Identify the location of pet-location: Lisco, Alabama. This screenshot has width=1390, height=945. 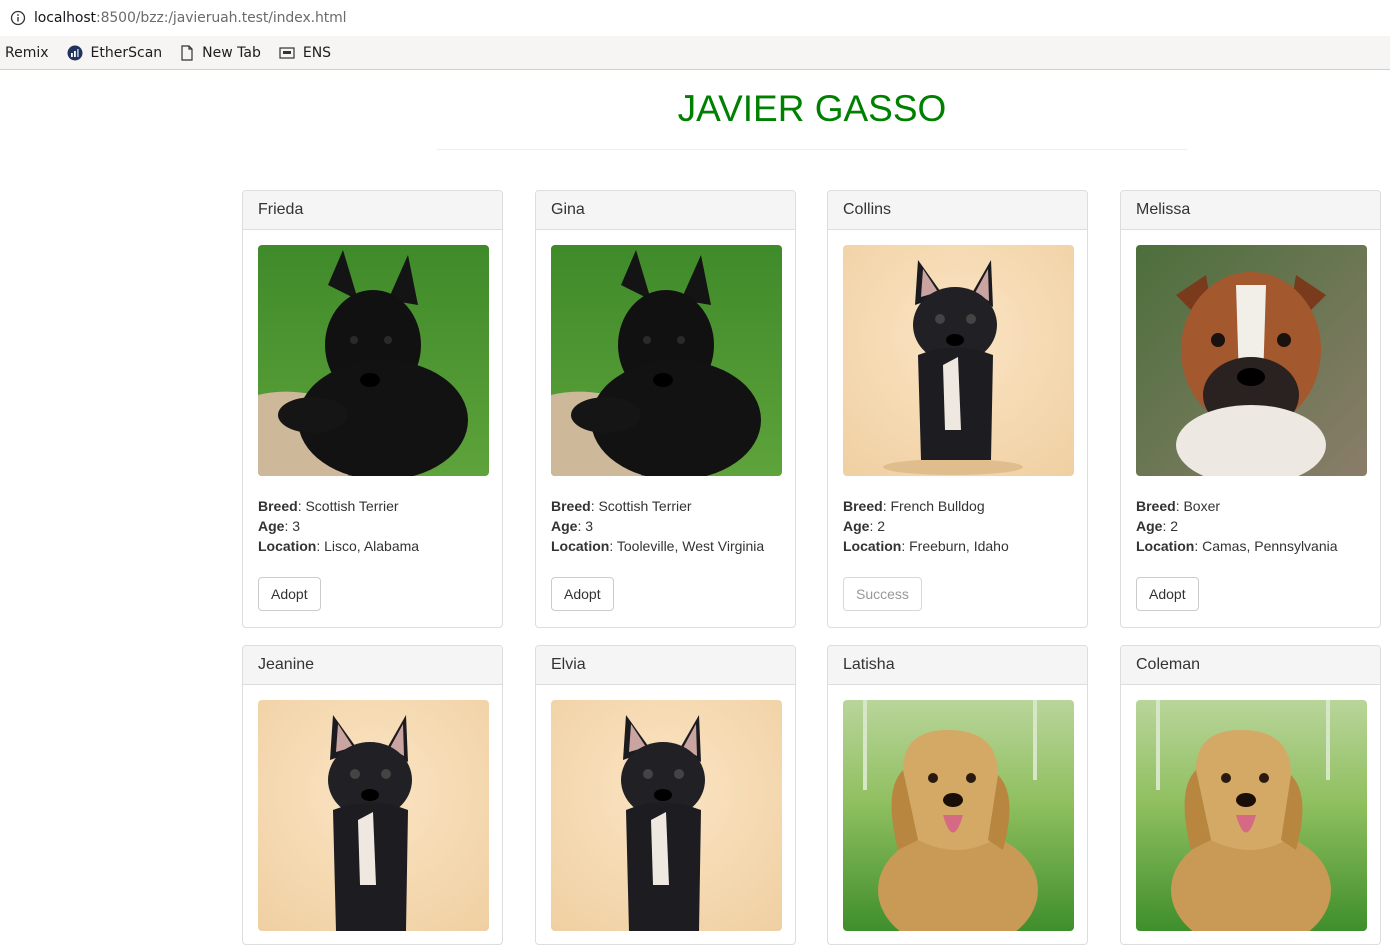
(372, 546).